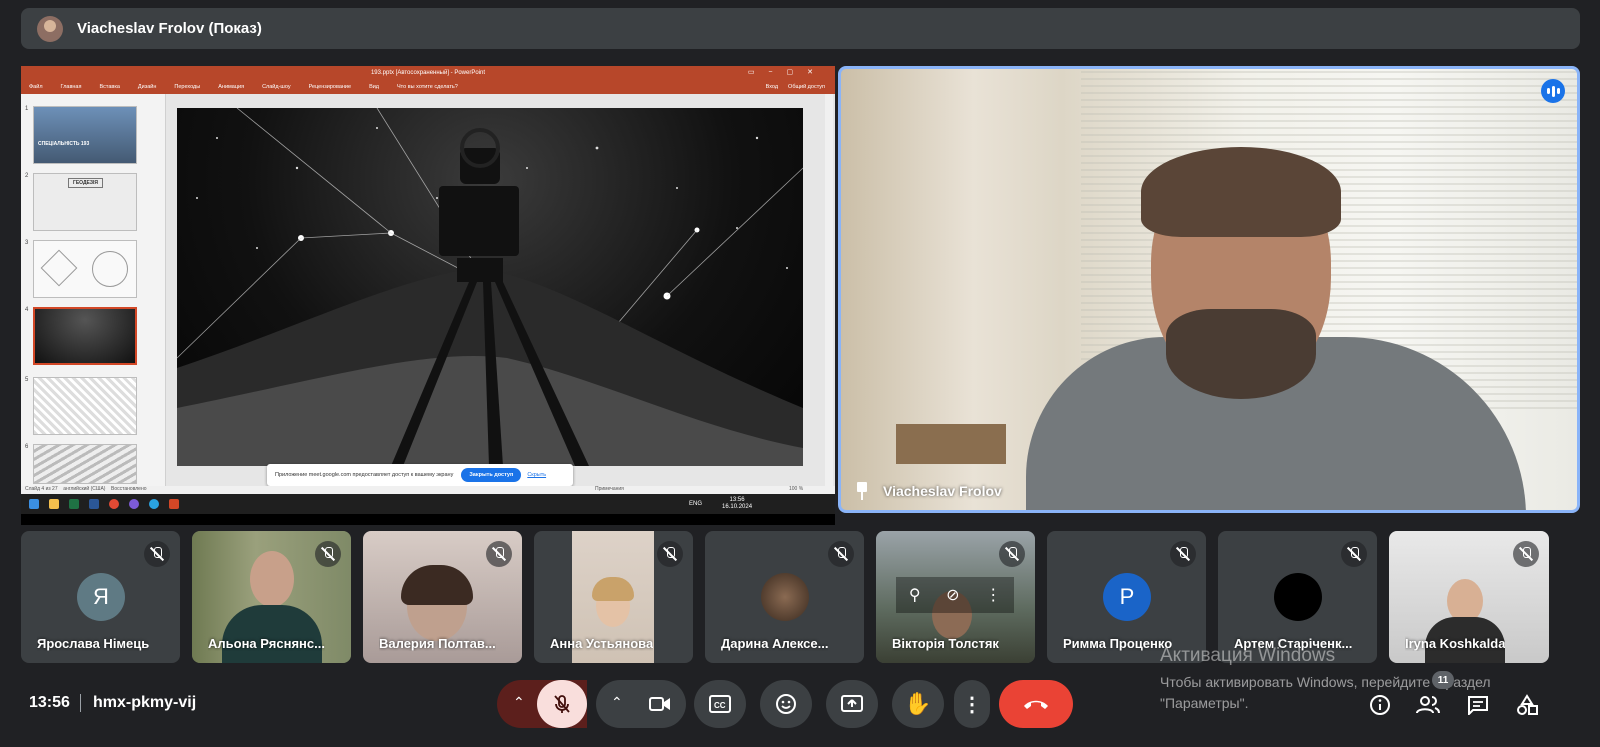 This screenshot has width=1600, height=747. What do you see at coordinates (428, 504) in the screenshot?
I see `windows-taskbar: ENG 13:56 16.10.2024` at bounding box center [428, 504].